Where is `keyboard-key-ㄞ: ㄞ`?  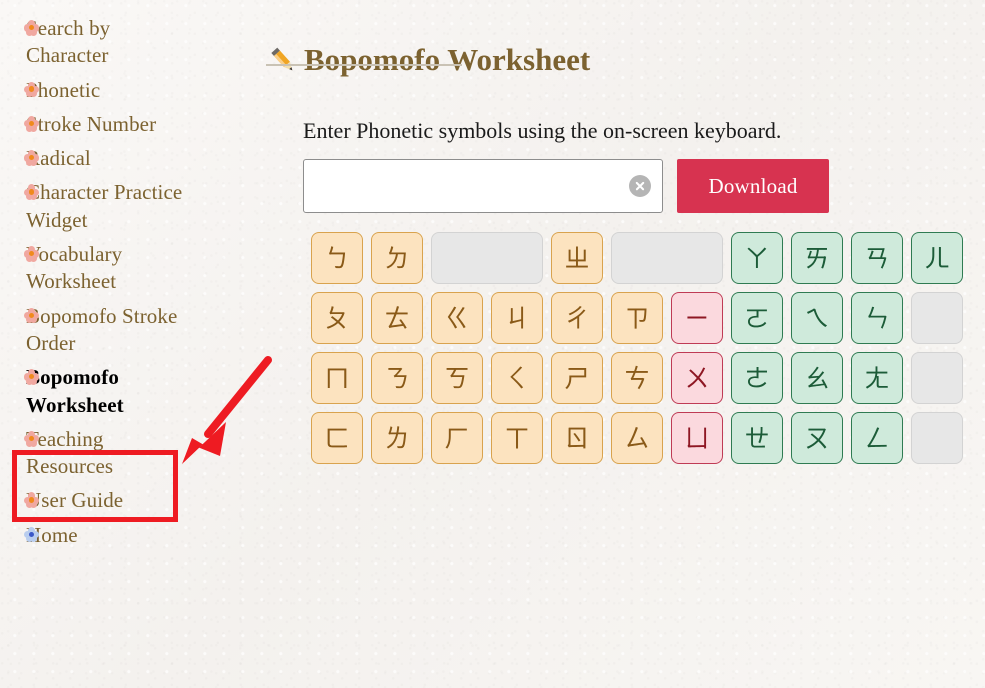 keyboard-key-ㄞ: ㄞ is located at coordinates (816, 258).